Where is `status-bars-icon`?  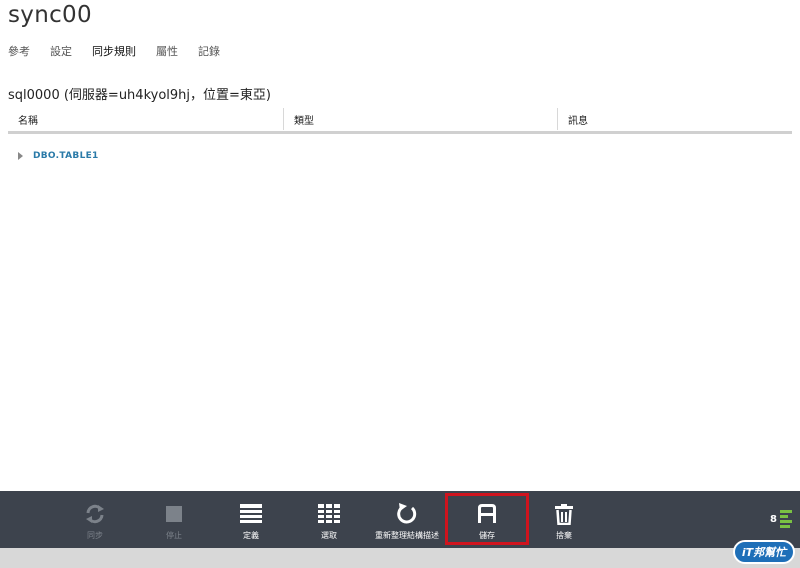
status-bars-icon is located at coordinates (786, 520).